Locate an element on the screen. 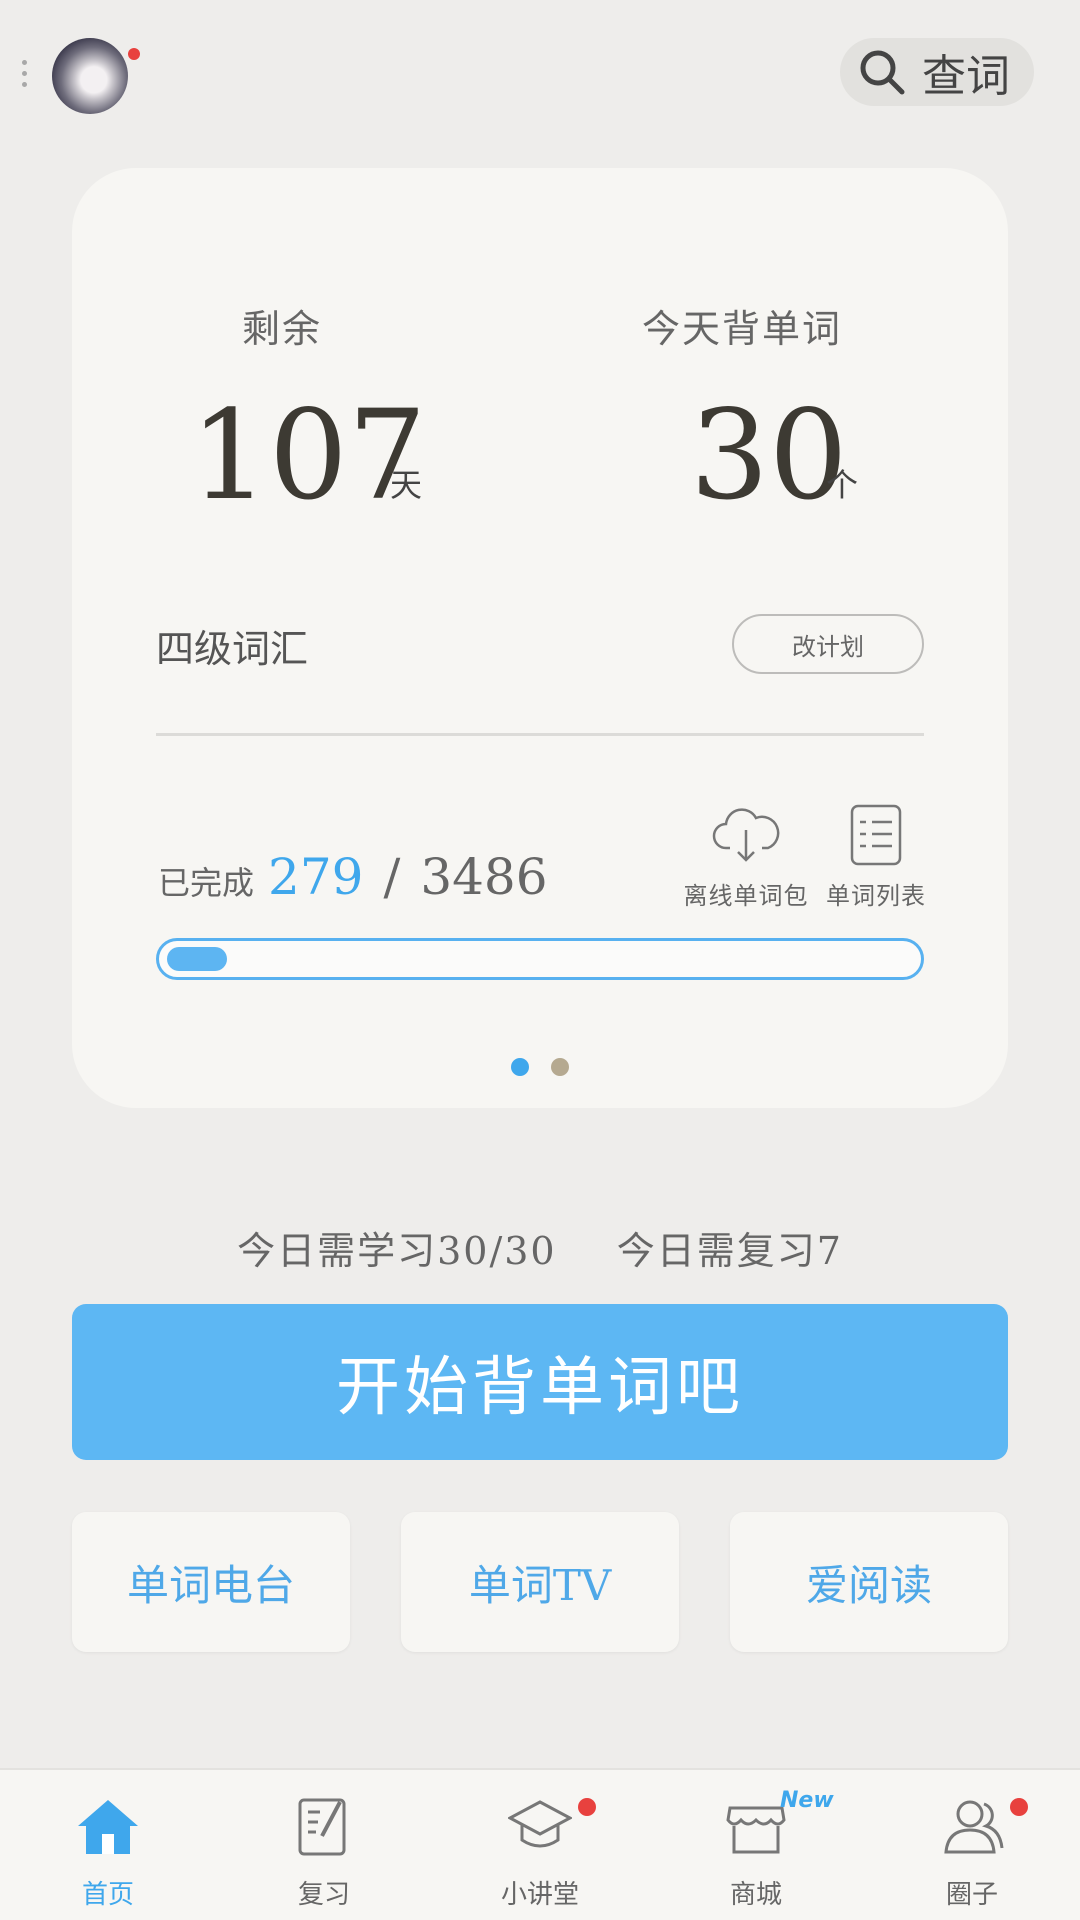 The height and width of the screenshot is (1920, 1080). remaining-days-unit: 天 is located at coordinates (406, 485).